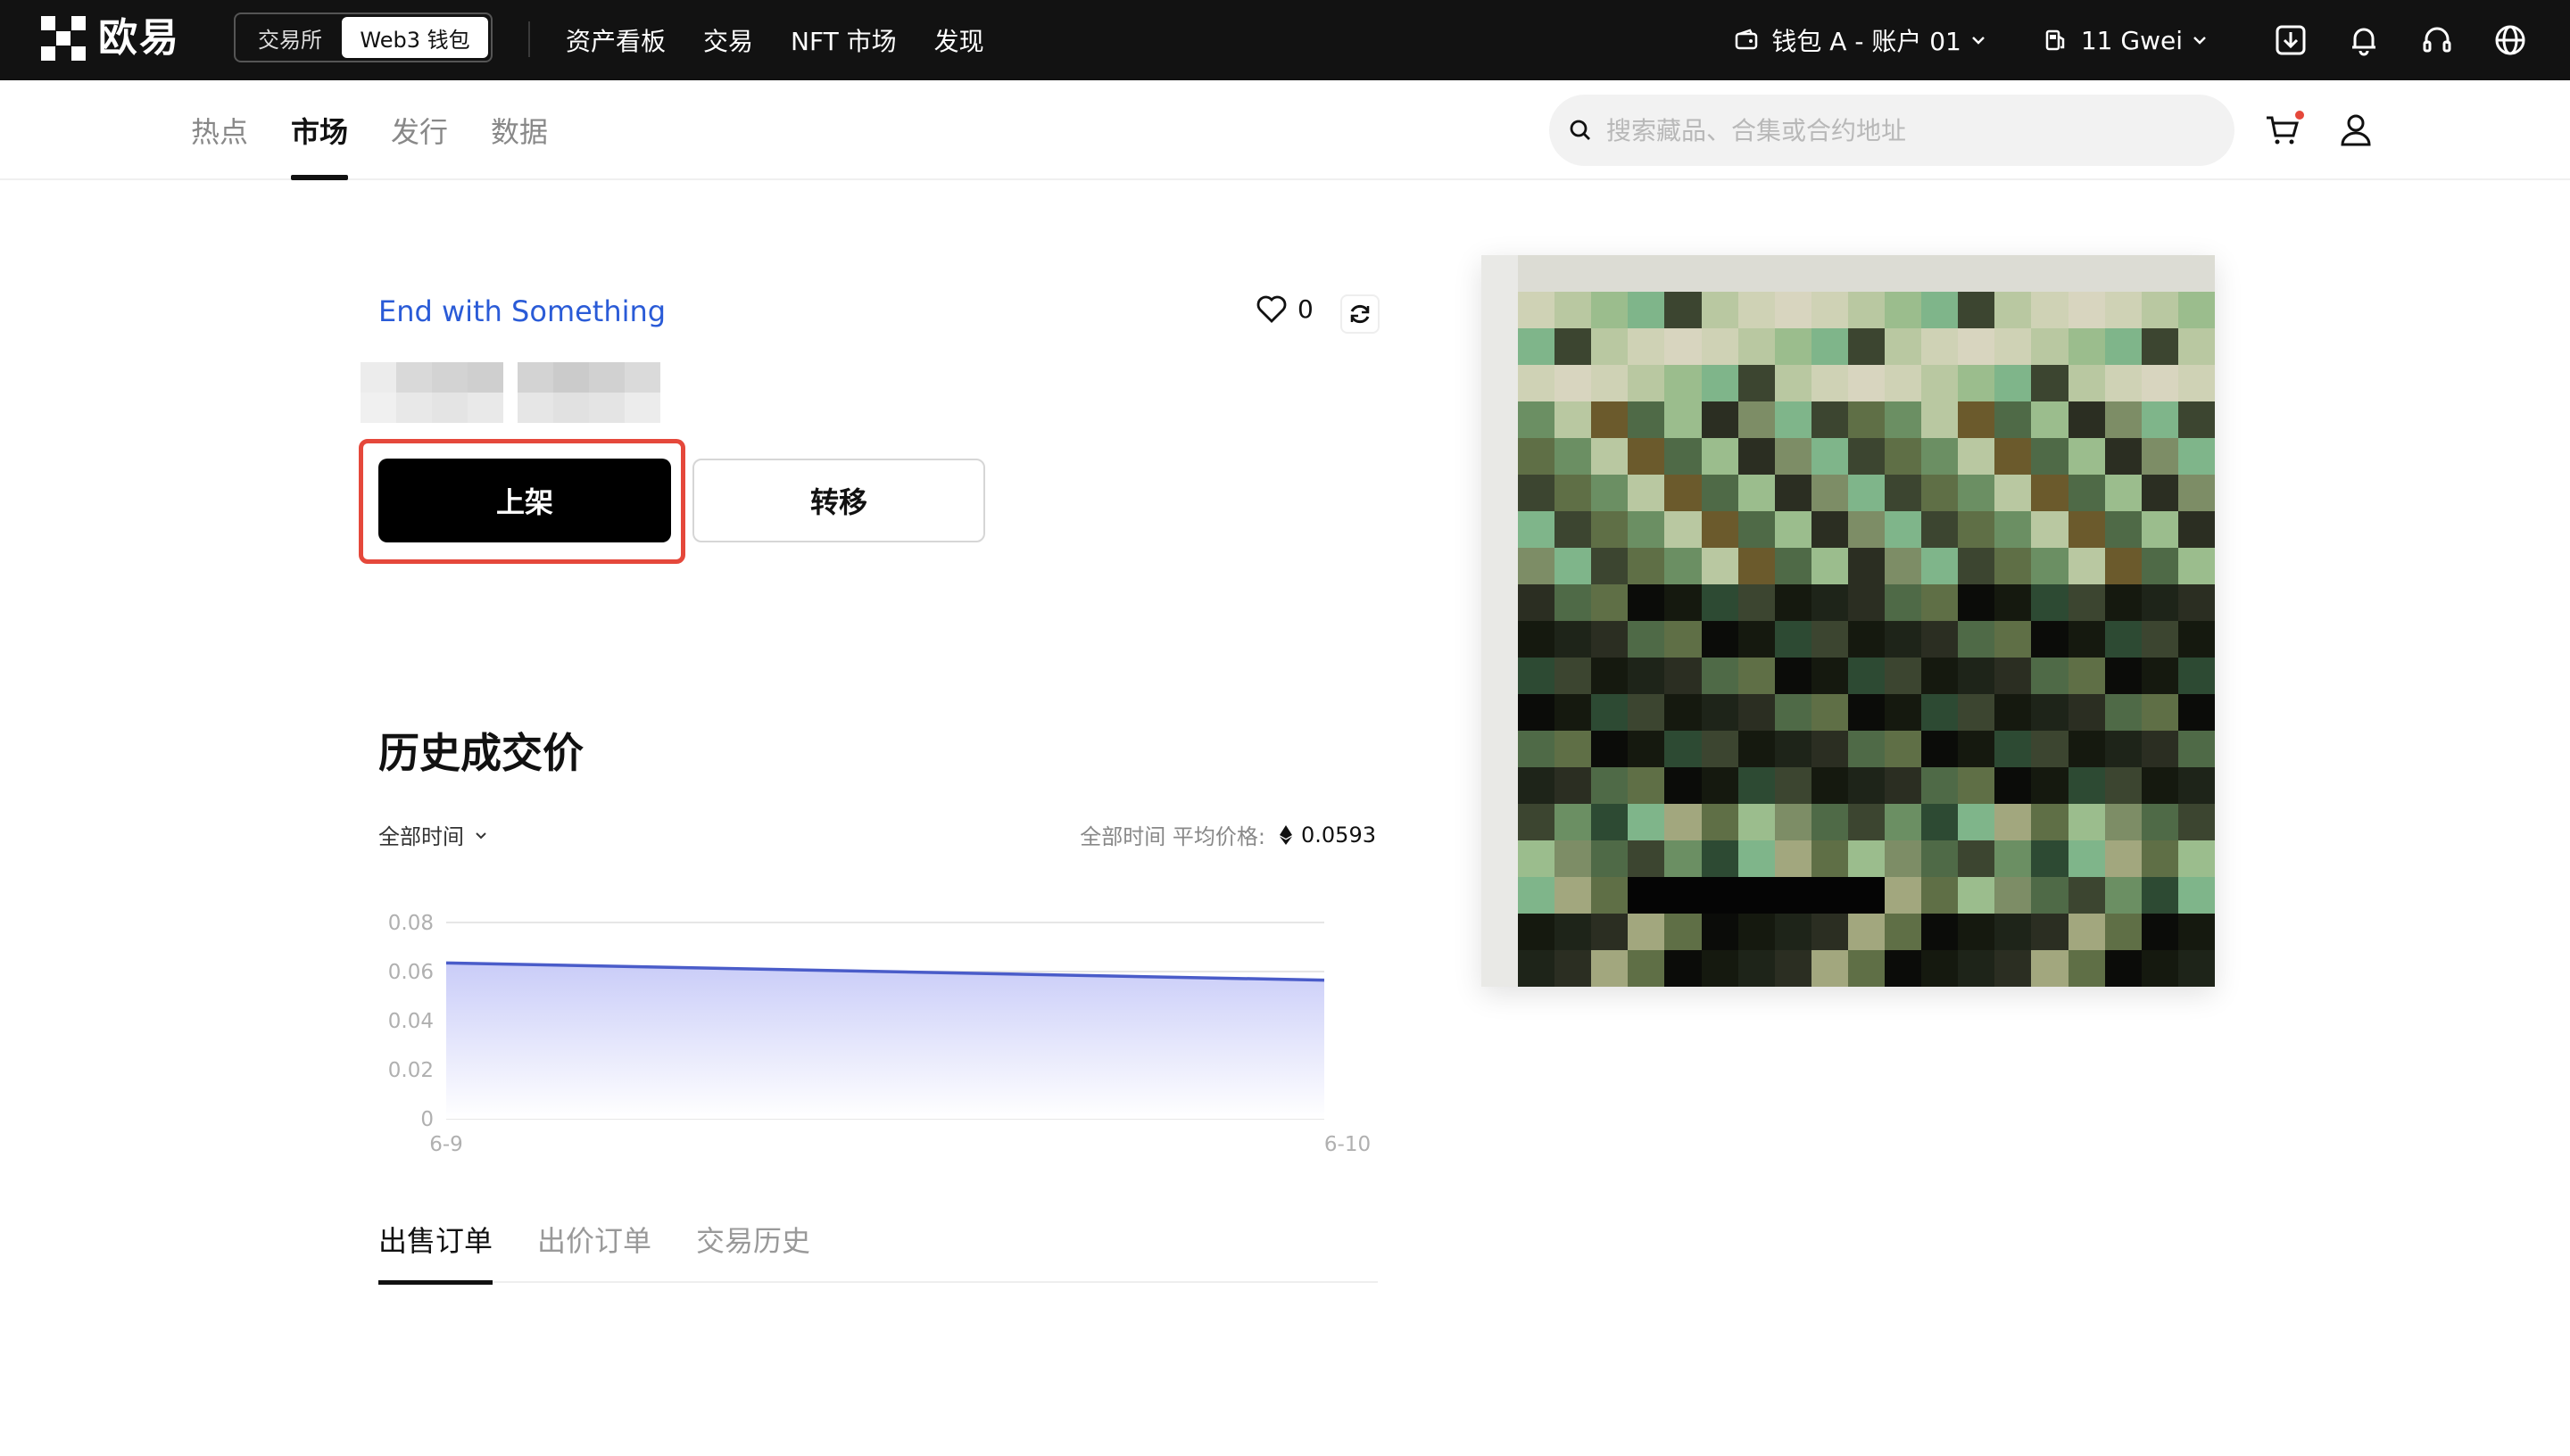  I want to click on average-price: 全部时间 平均价格: 0.0593, so click(1228, 835).